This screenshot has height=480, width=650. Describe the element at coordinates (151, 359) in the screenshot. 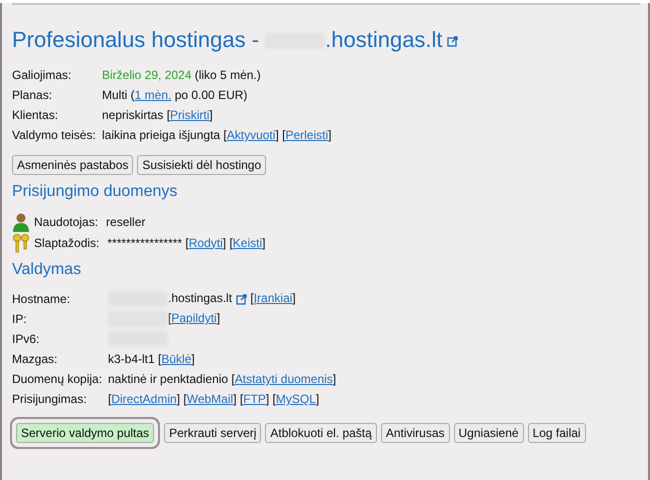

I see `field-value: k3-b4-lt1 [Būklė]` at that location.